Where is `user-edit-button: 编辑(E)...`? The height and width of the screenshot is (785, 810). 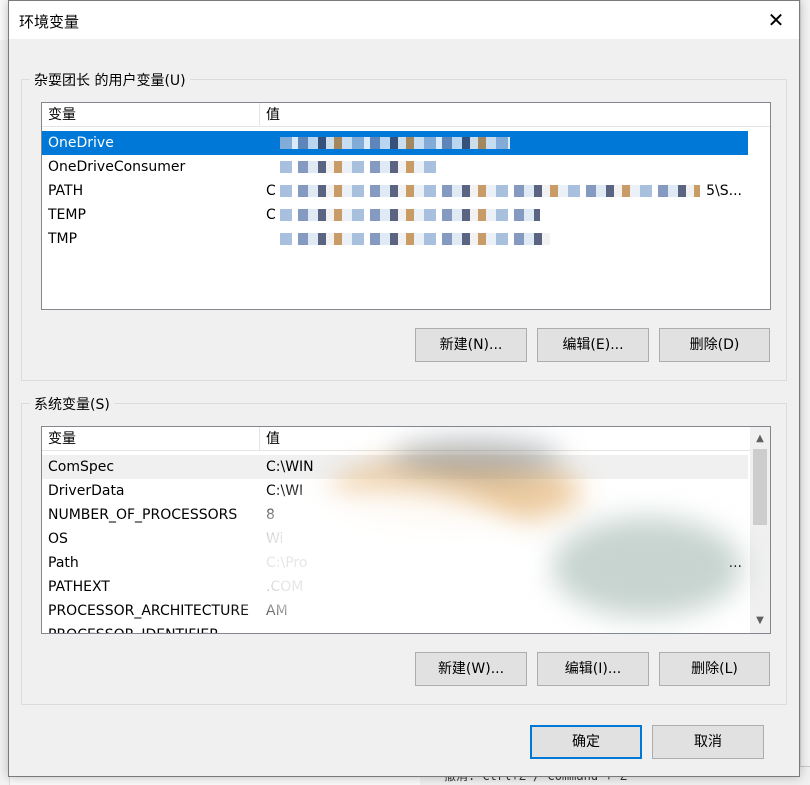 user-edit-button: 编辑(E)... is located at coordinates (593, 345).